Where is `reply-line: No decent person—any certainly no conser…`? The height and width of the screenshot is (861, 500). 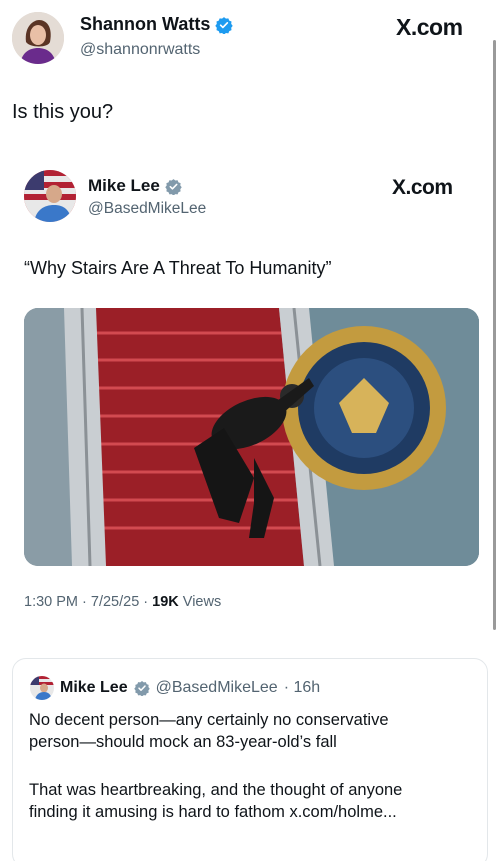 reply-line: No decent person—any certainly no conser… is located at coordinates (209, 720).